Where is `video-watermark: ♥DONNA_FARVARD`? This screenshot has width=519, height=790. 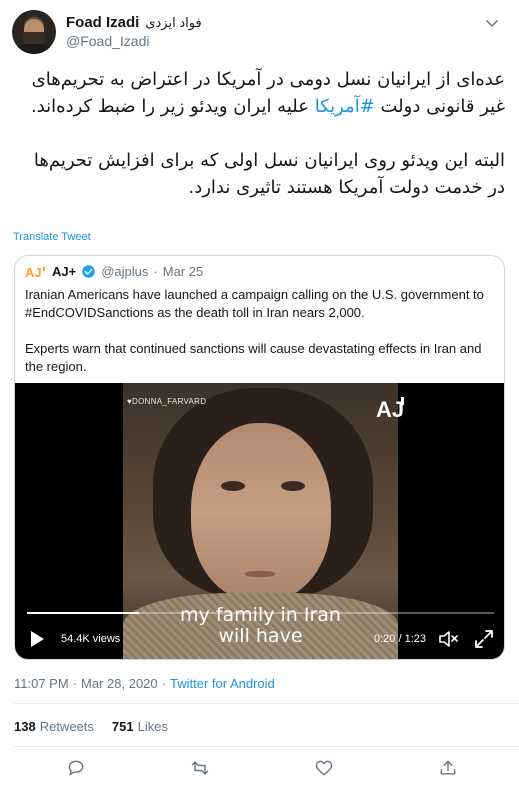 video-watermark: ♥DONNA_FARVARD is located at coordinates (167, 401).